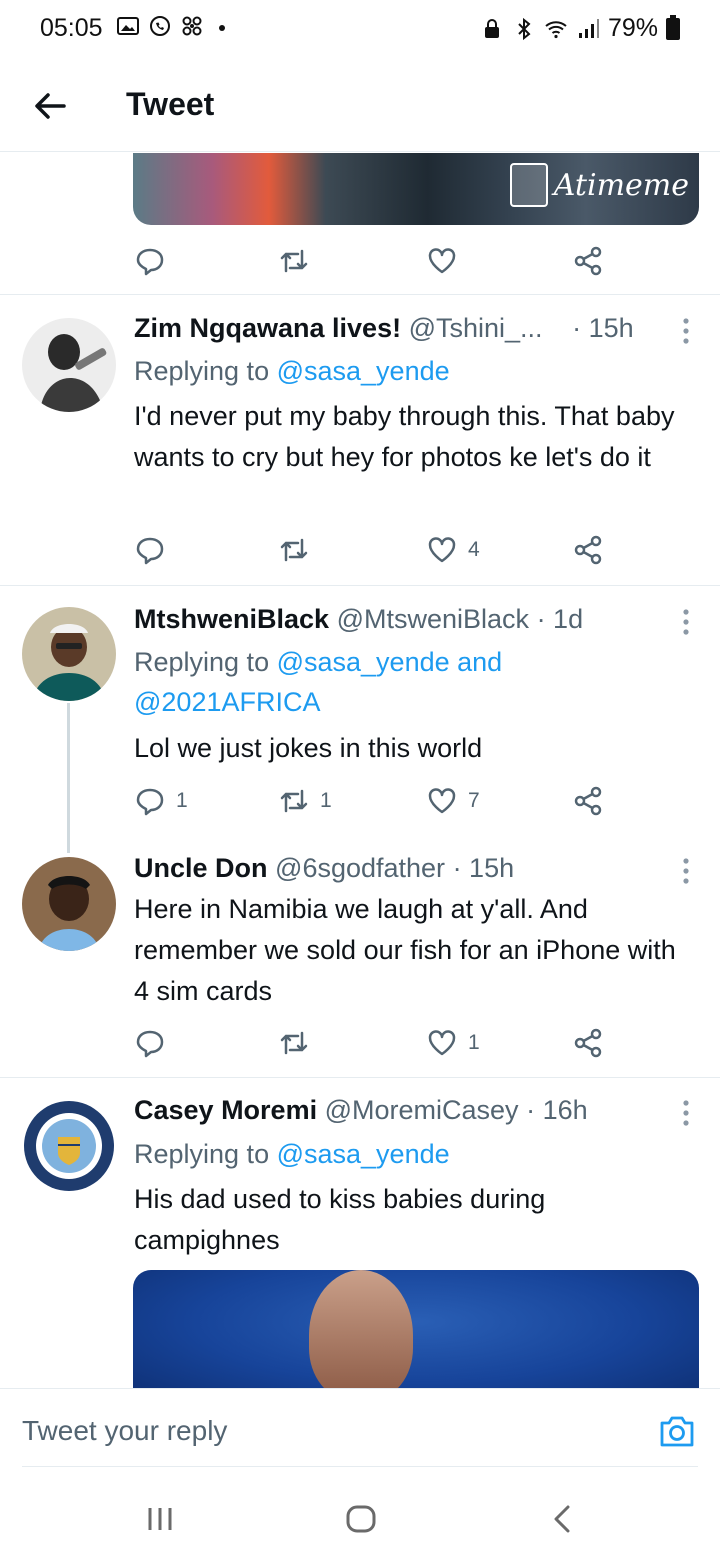  Describe the element at coordinates (192, 26) in the screenshot. I see `fan-icon` at that location.